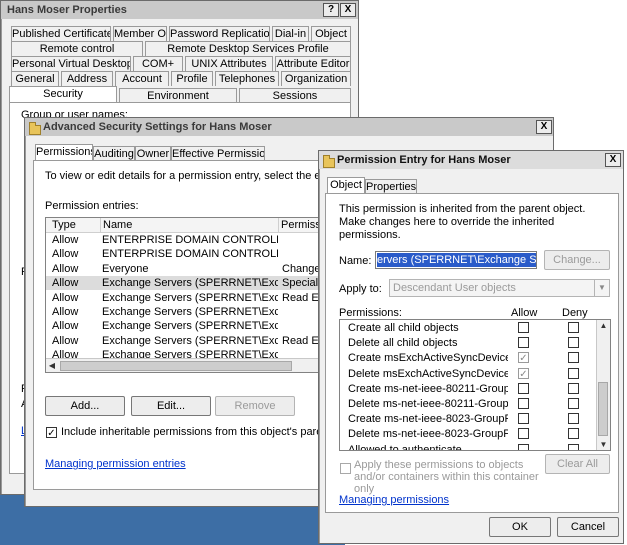 The image size is (627, 545). I want to click on permission-name: Create all child objects, so click(403, 328).